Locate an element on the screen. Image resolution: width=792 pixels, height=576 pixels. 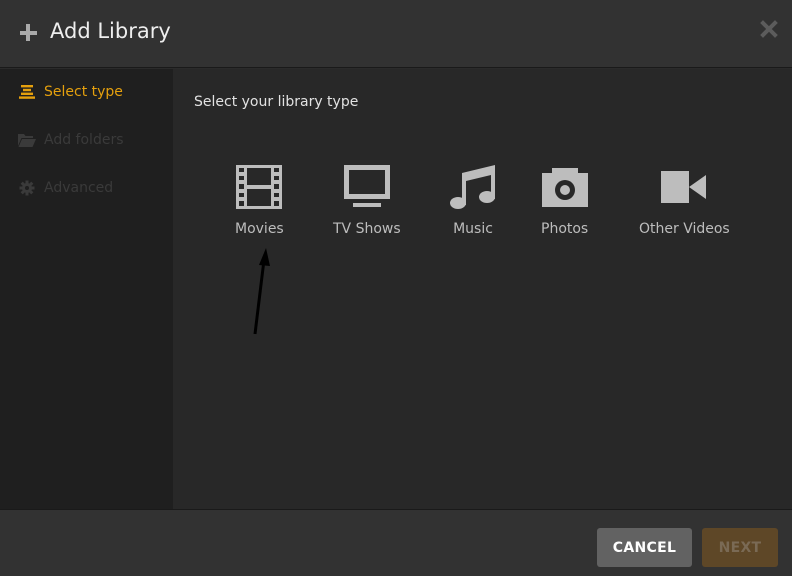
close-button is located at coordinates (769, 29).